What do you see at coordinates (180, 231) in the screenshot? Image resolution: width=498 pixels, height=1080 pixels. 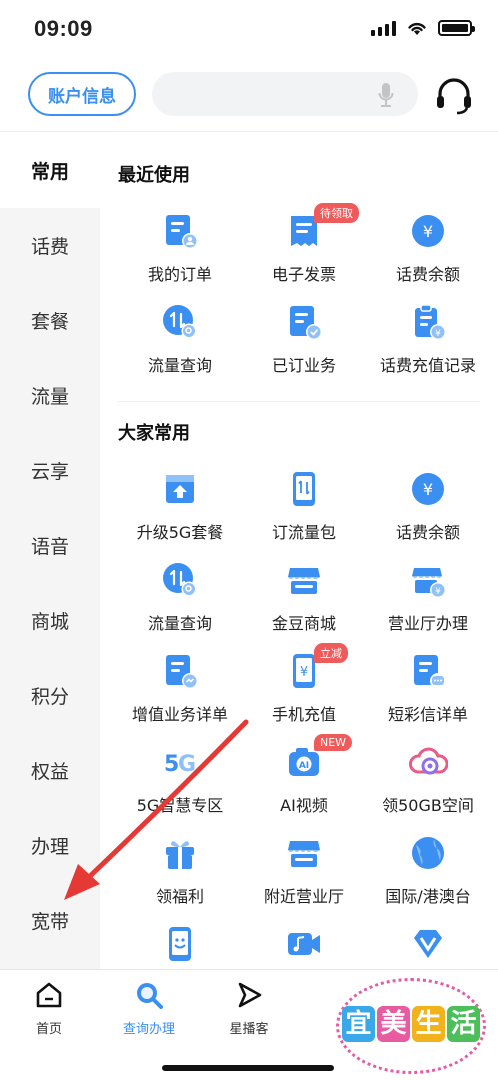 I see `order-doc-icon` at bounding box center [180, 231].